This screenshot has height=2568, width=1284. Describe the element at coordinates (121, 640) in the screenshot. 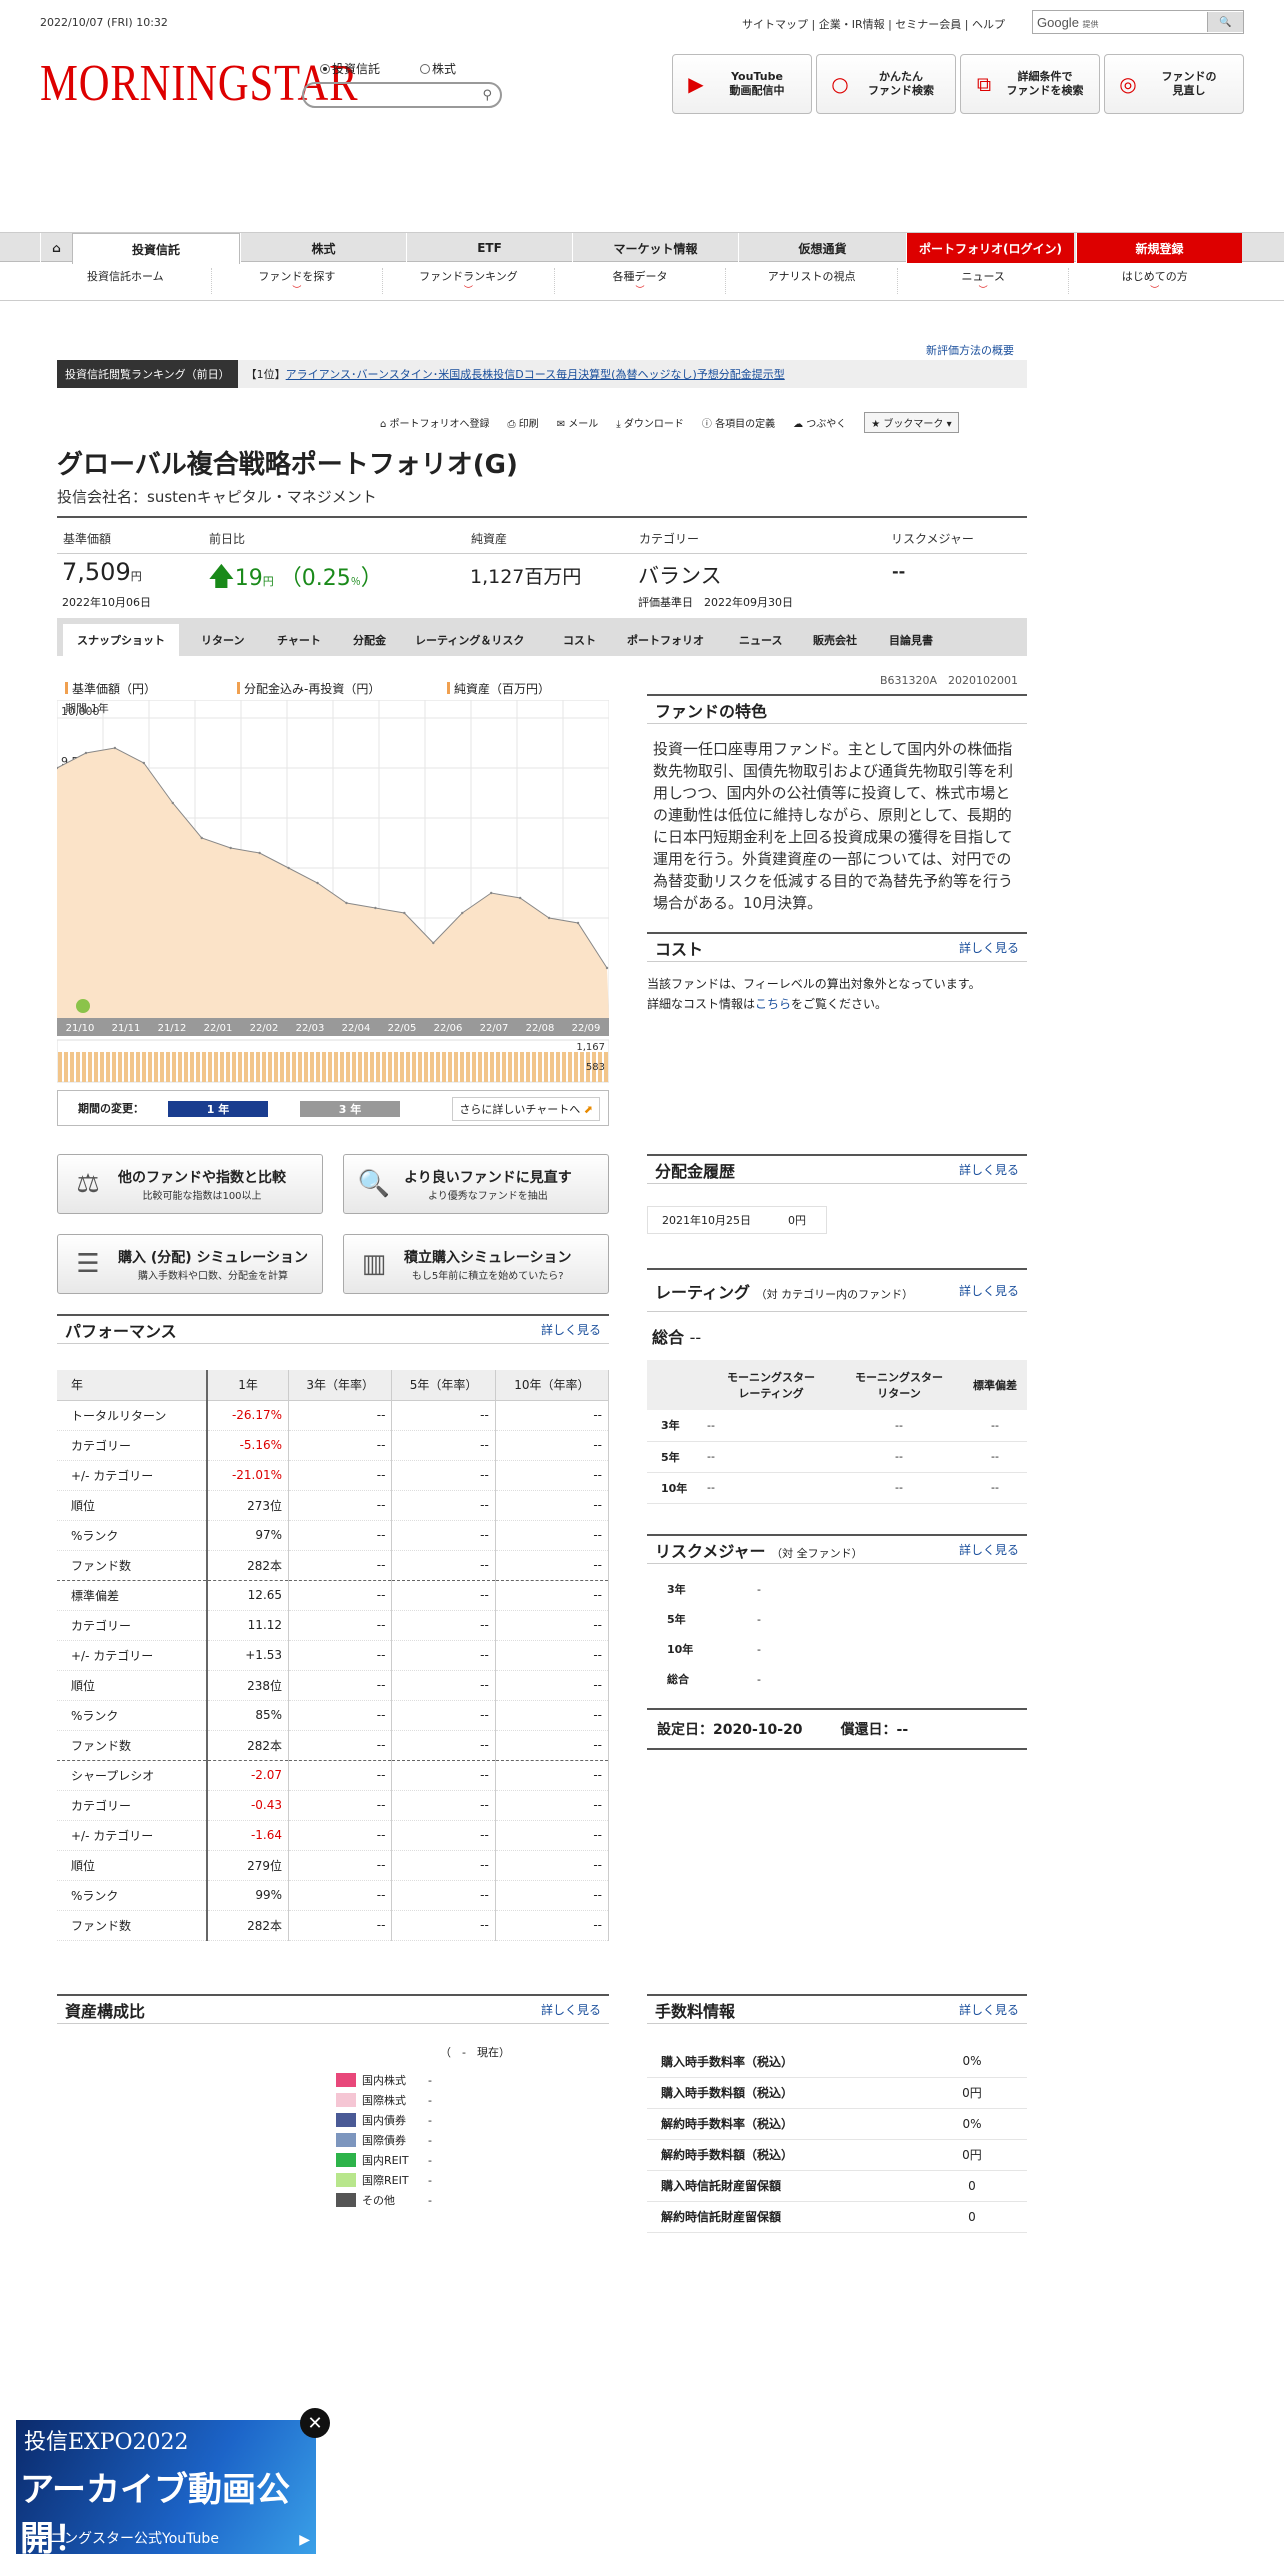

I see `subtab-snapshot: スナップショット` at that location.